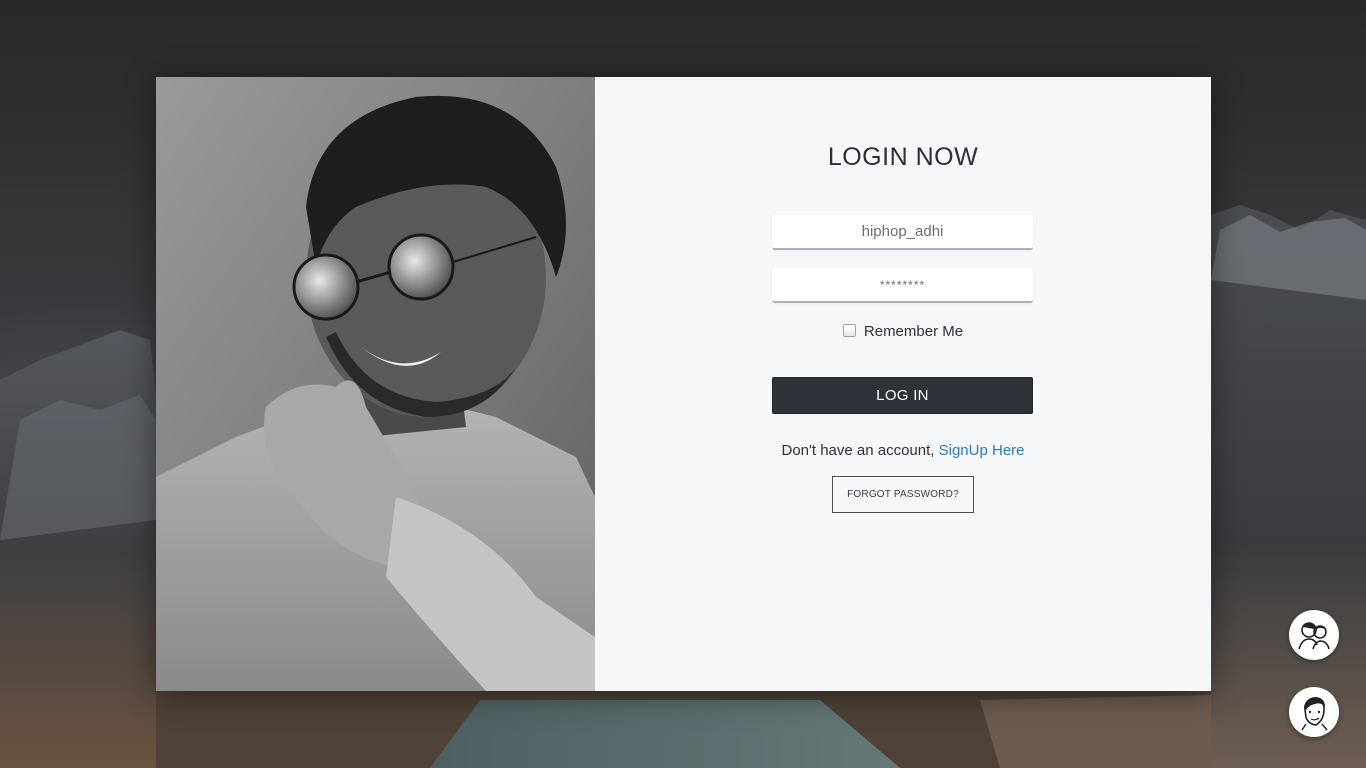  I want to click on remember-me-row: Remember Me, so click(903, 331).